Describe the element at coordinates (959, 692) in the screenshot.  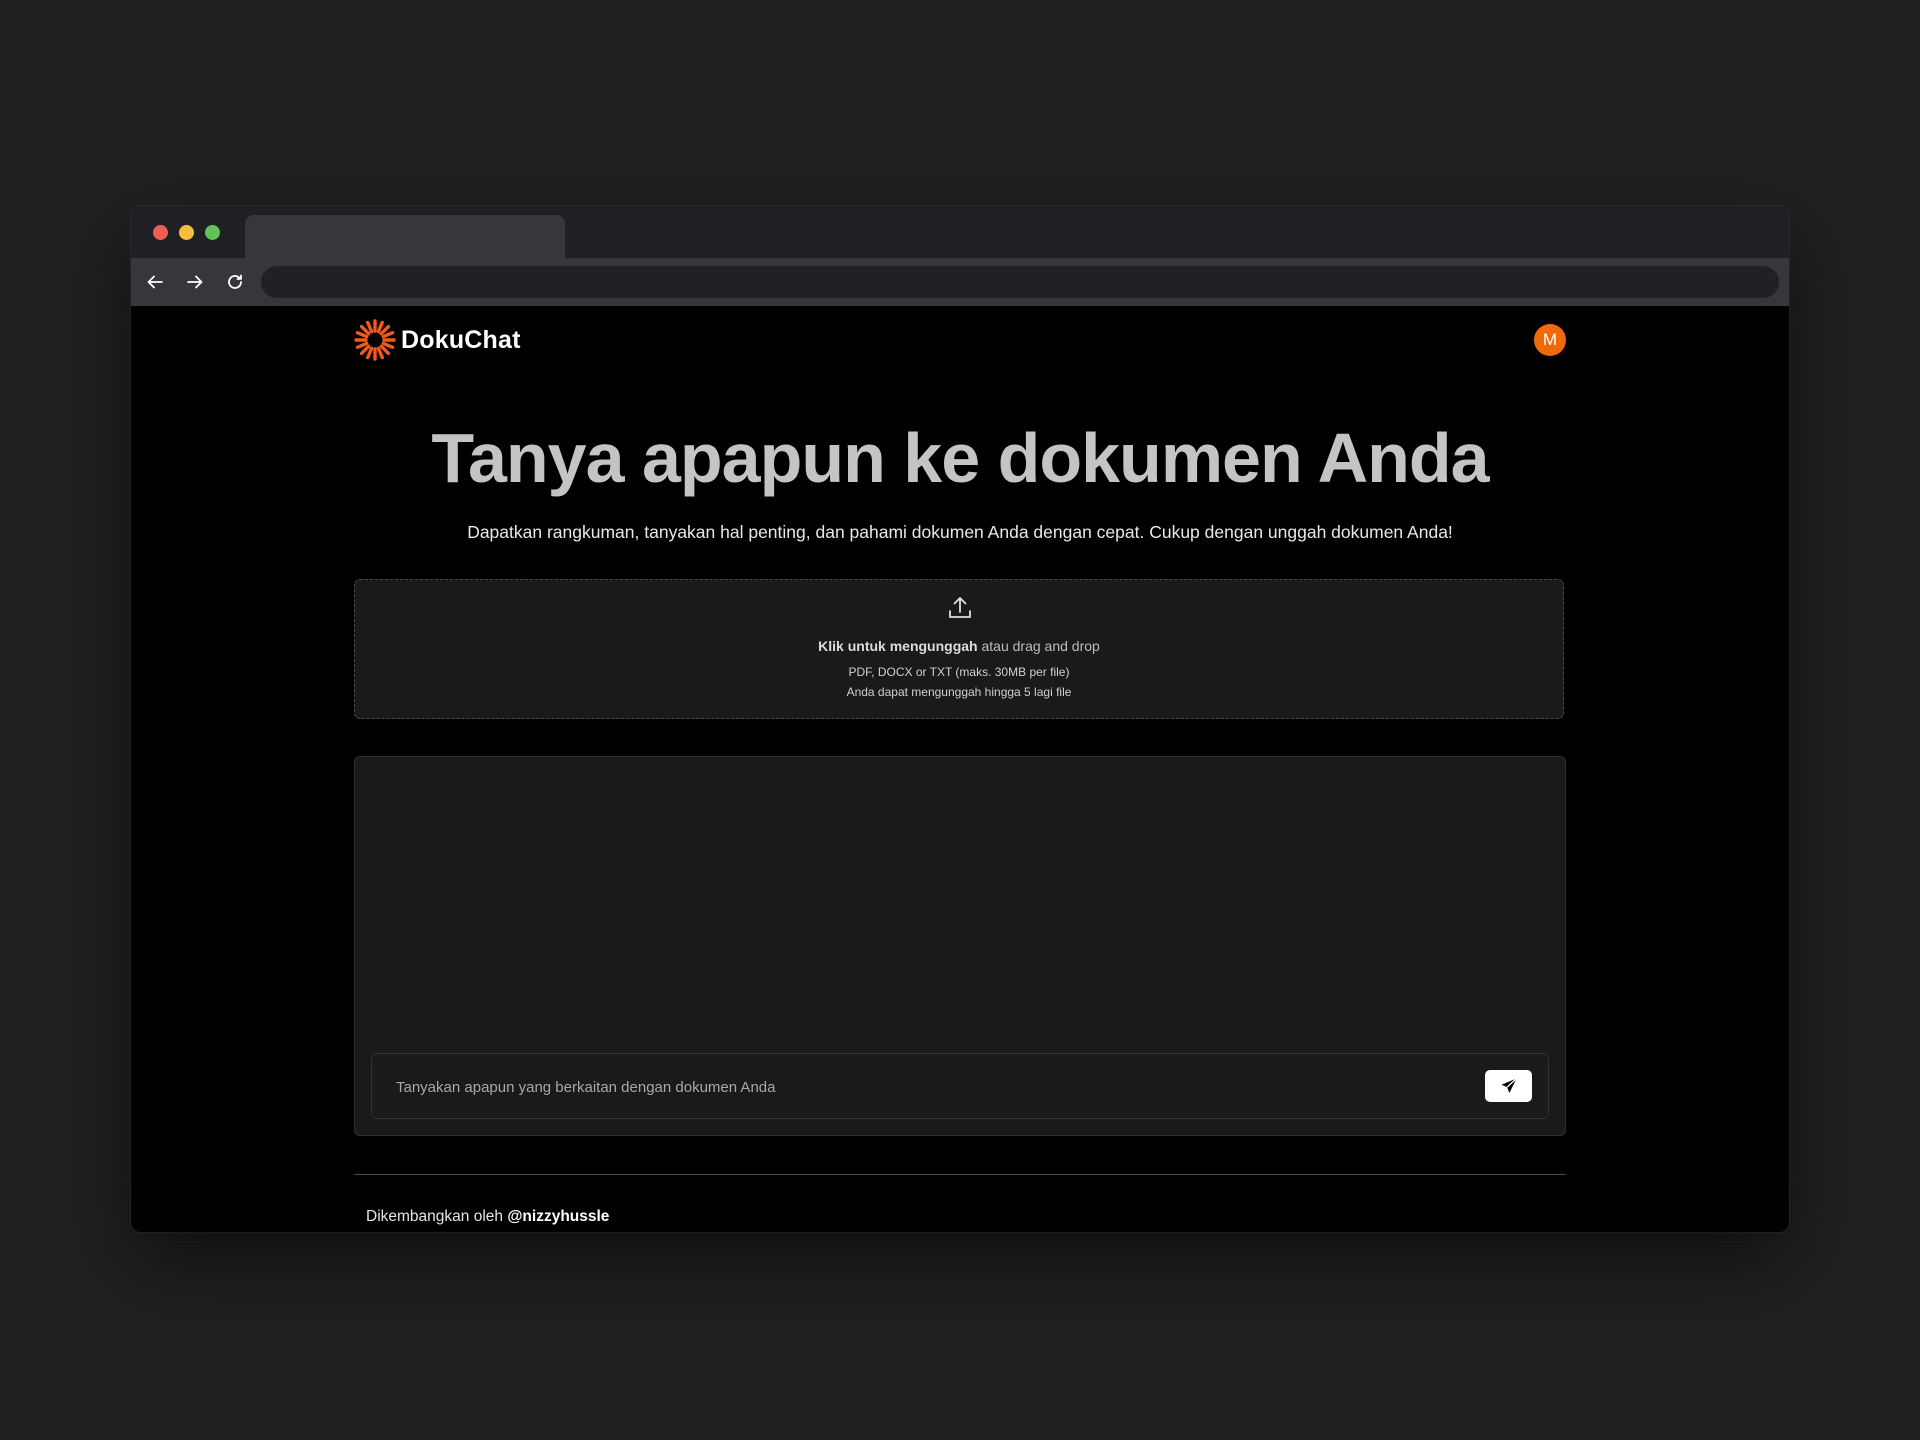
I see `upload-limit: Anda dapat mengunggah hingga 5 lagi file` at that location.